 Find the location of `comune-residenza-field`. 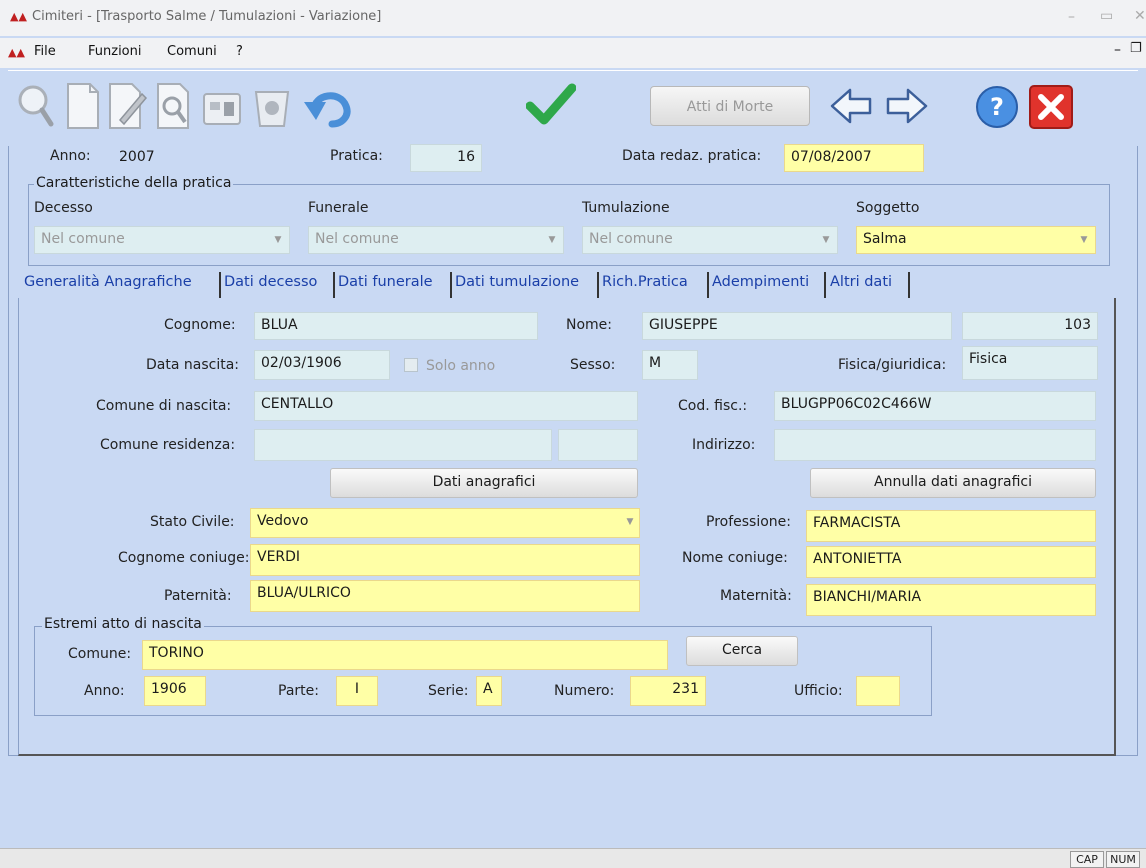

comune-residenza-field is located at coordinates (403, 445).